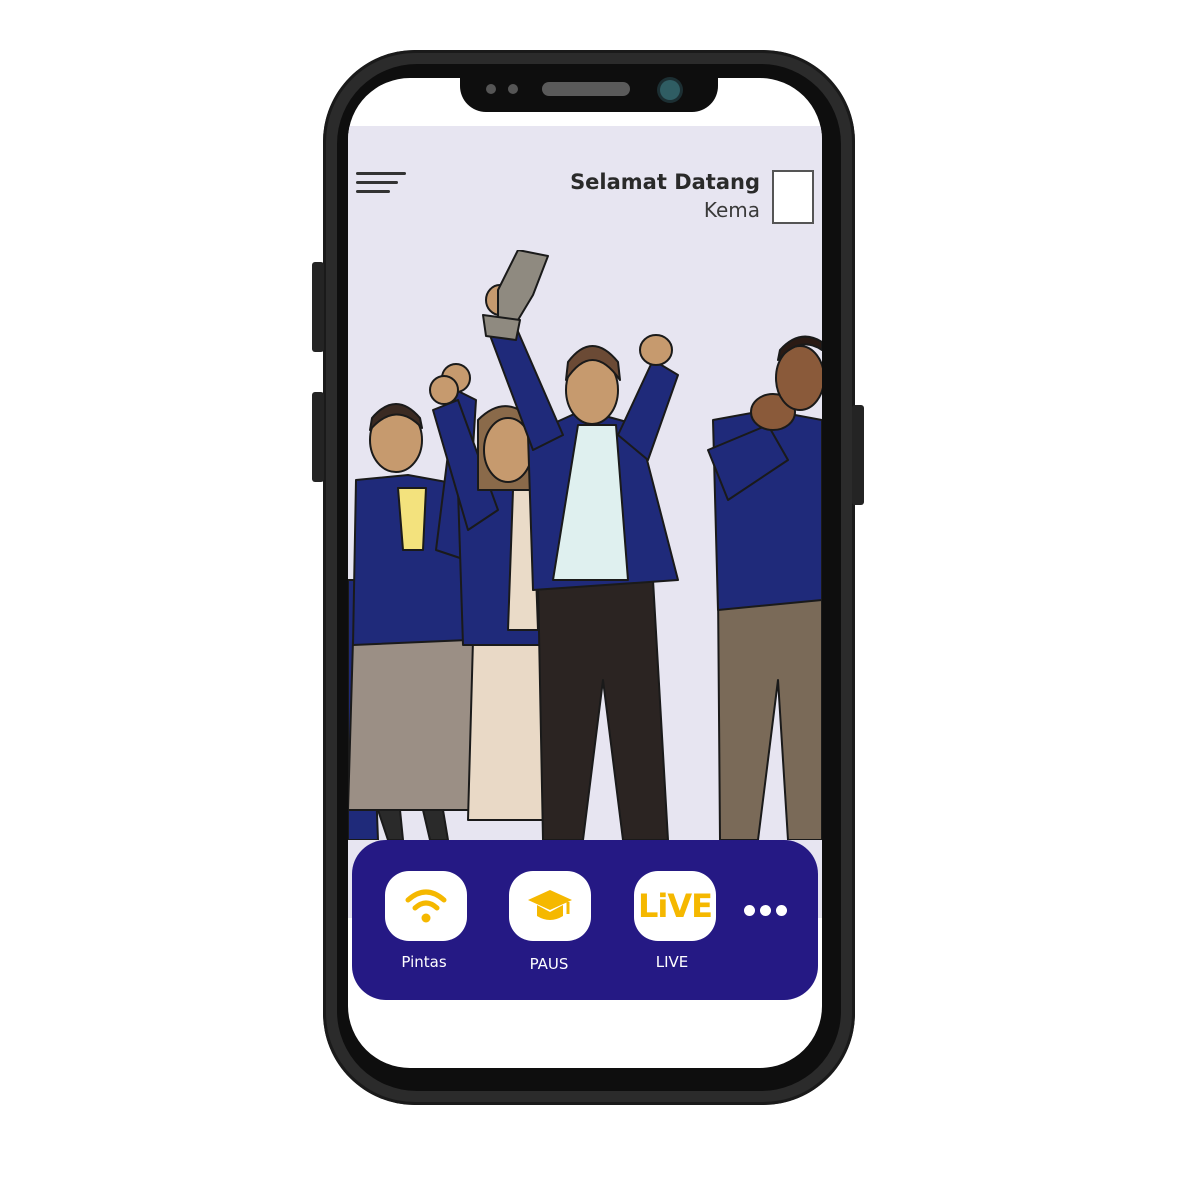  I want to click on paus-button, so click(550, 906).